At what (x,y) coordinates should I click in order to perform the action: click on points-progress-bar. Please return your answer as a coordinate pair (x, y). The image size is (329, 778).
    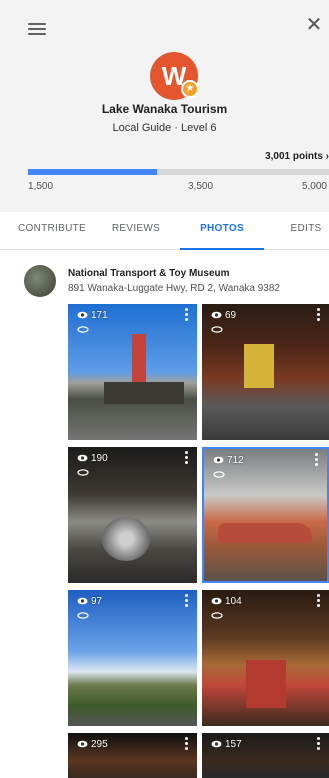
    Looking at the image, I should click on (178, 172).